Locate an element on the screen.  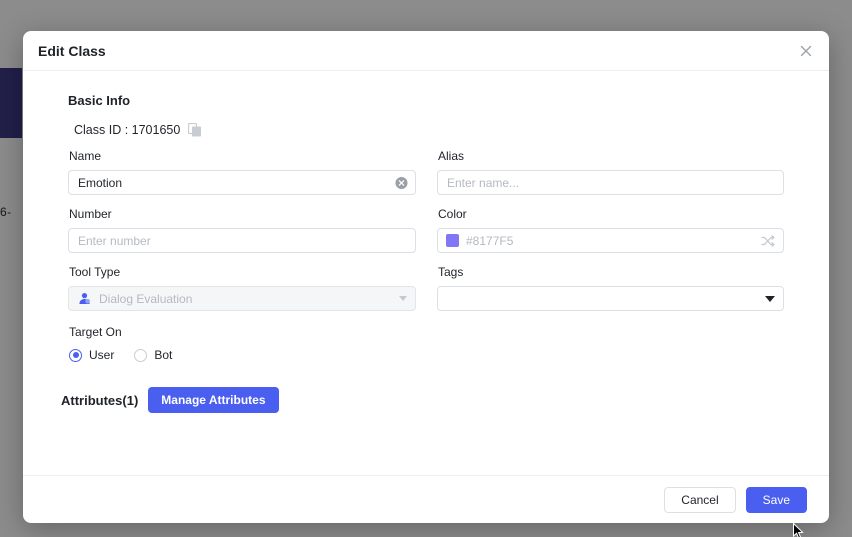
field-alias: Alias is located at coordinates (610, 172).